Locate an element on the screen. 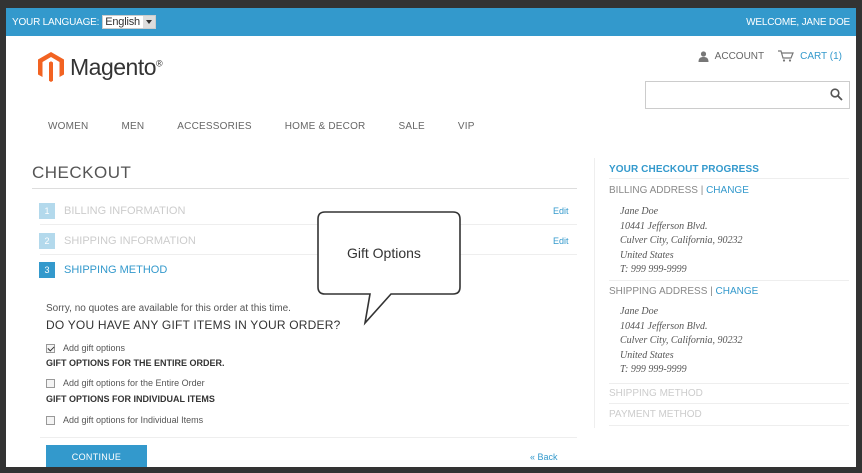 The image size is (862, 473). step-number: 1 is located at coordinates (47, 211).